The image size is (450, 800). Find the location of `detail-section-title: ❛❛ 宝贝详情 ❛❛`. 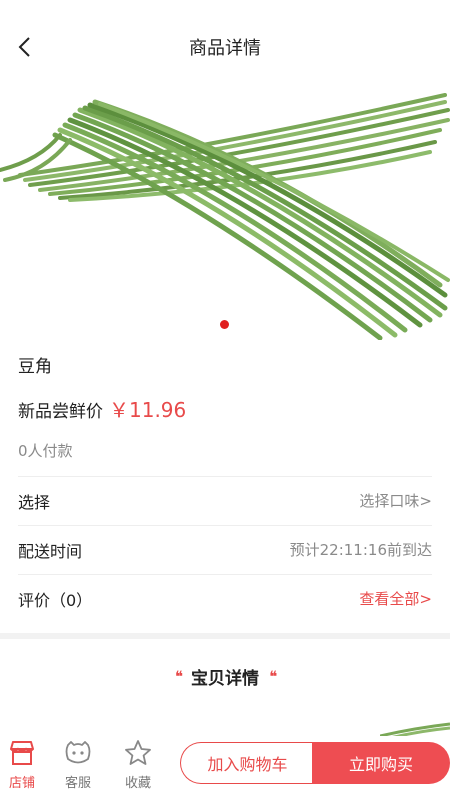

detail-section-title: ❛❛ 宝贝详情 ❛❛ is located at coordinates (225, 676).